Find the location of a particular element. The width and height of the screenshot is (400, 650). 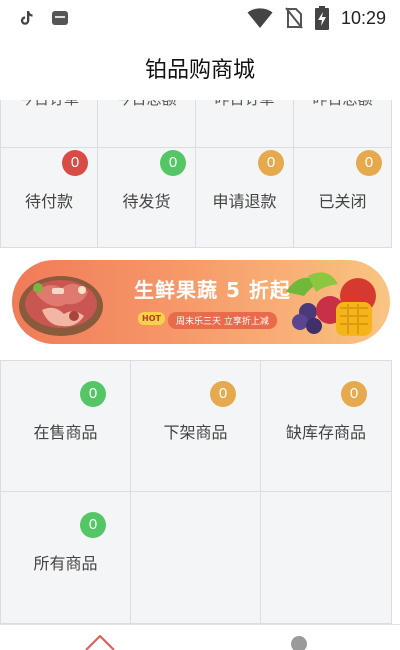

order-status-pending-shipment: 0 待发货 is located at coordinates (147, 198).